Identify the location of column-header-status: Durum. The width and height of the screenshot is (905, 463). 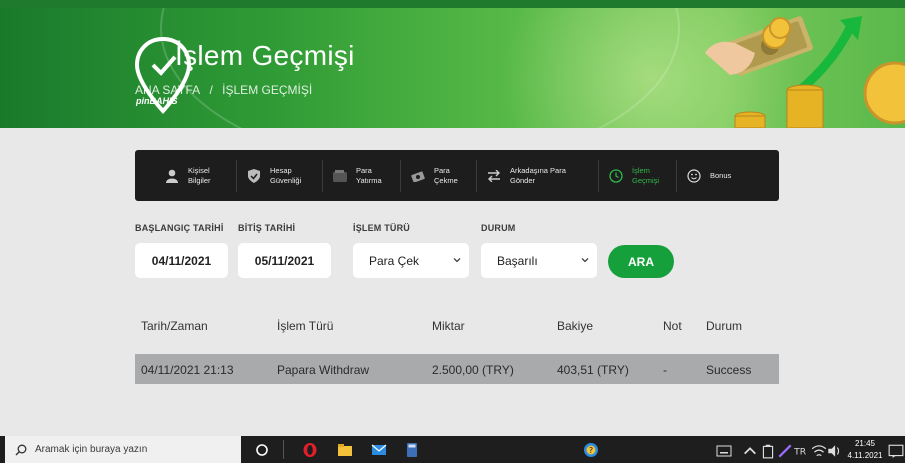
(724, 326).